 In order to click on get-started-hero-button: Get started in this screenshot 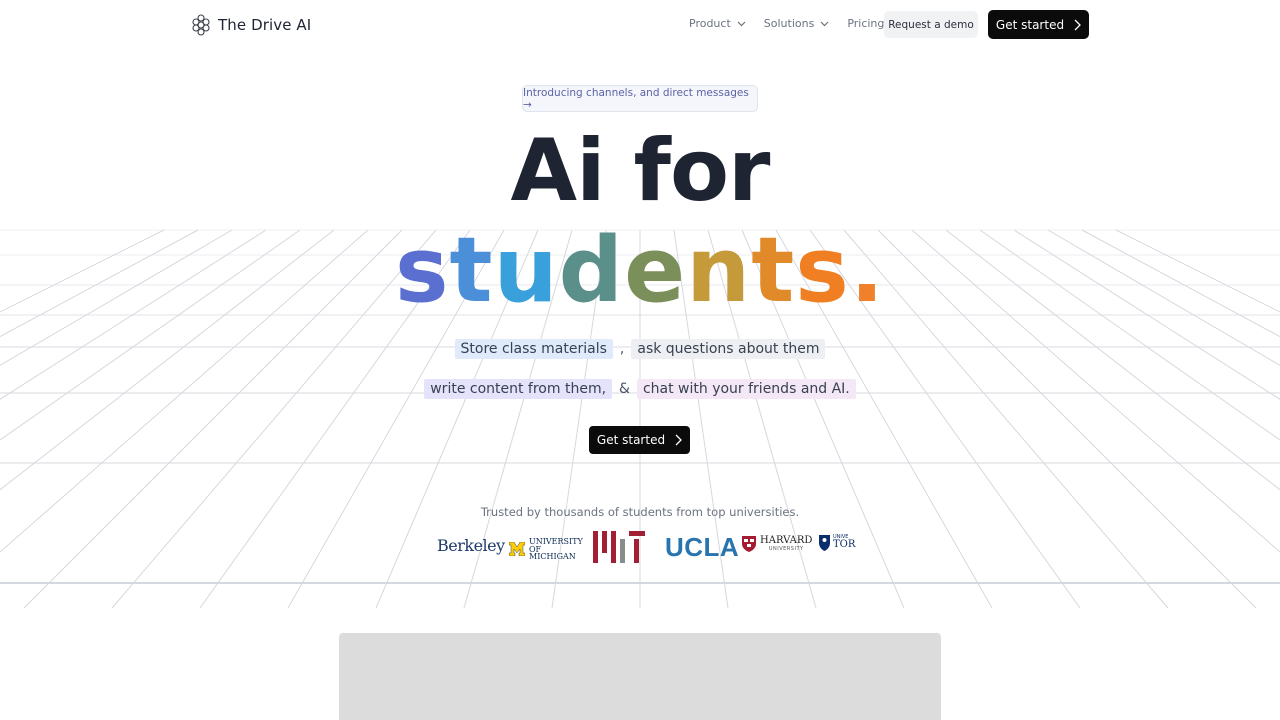, I will do `click(639, 440)`.